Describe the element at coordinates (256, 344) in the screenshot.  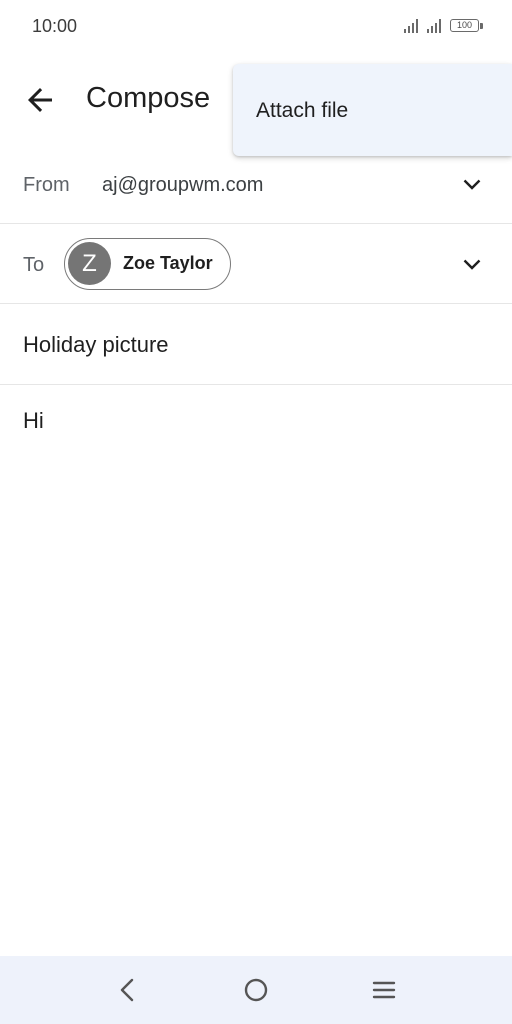
I see `subject-row: Holiday picture` at that location.